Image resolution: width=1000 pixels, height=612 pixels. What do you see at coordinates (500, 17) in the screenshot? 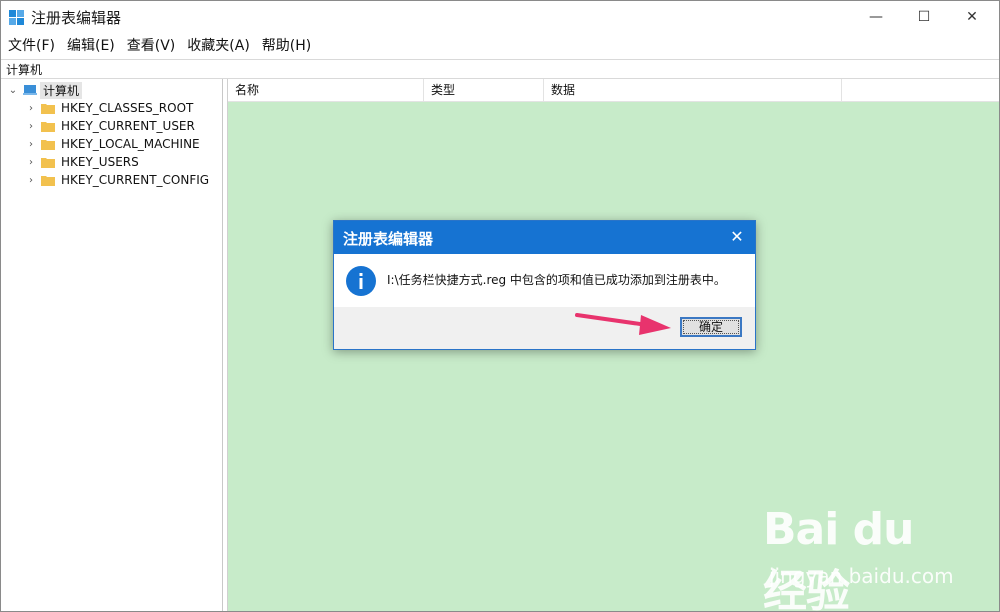
I see `title-bar: 注册表编辑器 — ☐ ✕` at bounding box center [500, 17].